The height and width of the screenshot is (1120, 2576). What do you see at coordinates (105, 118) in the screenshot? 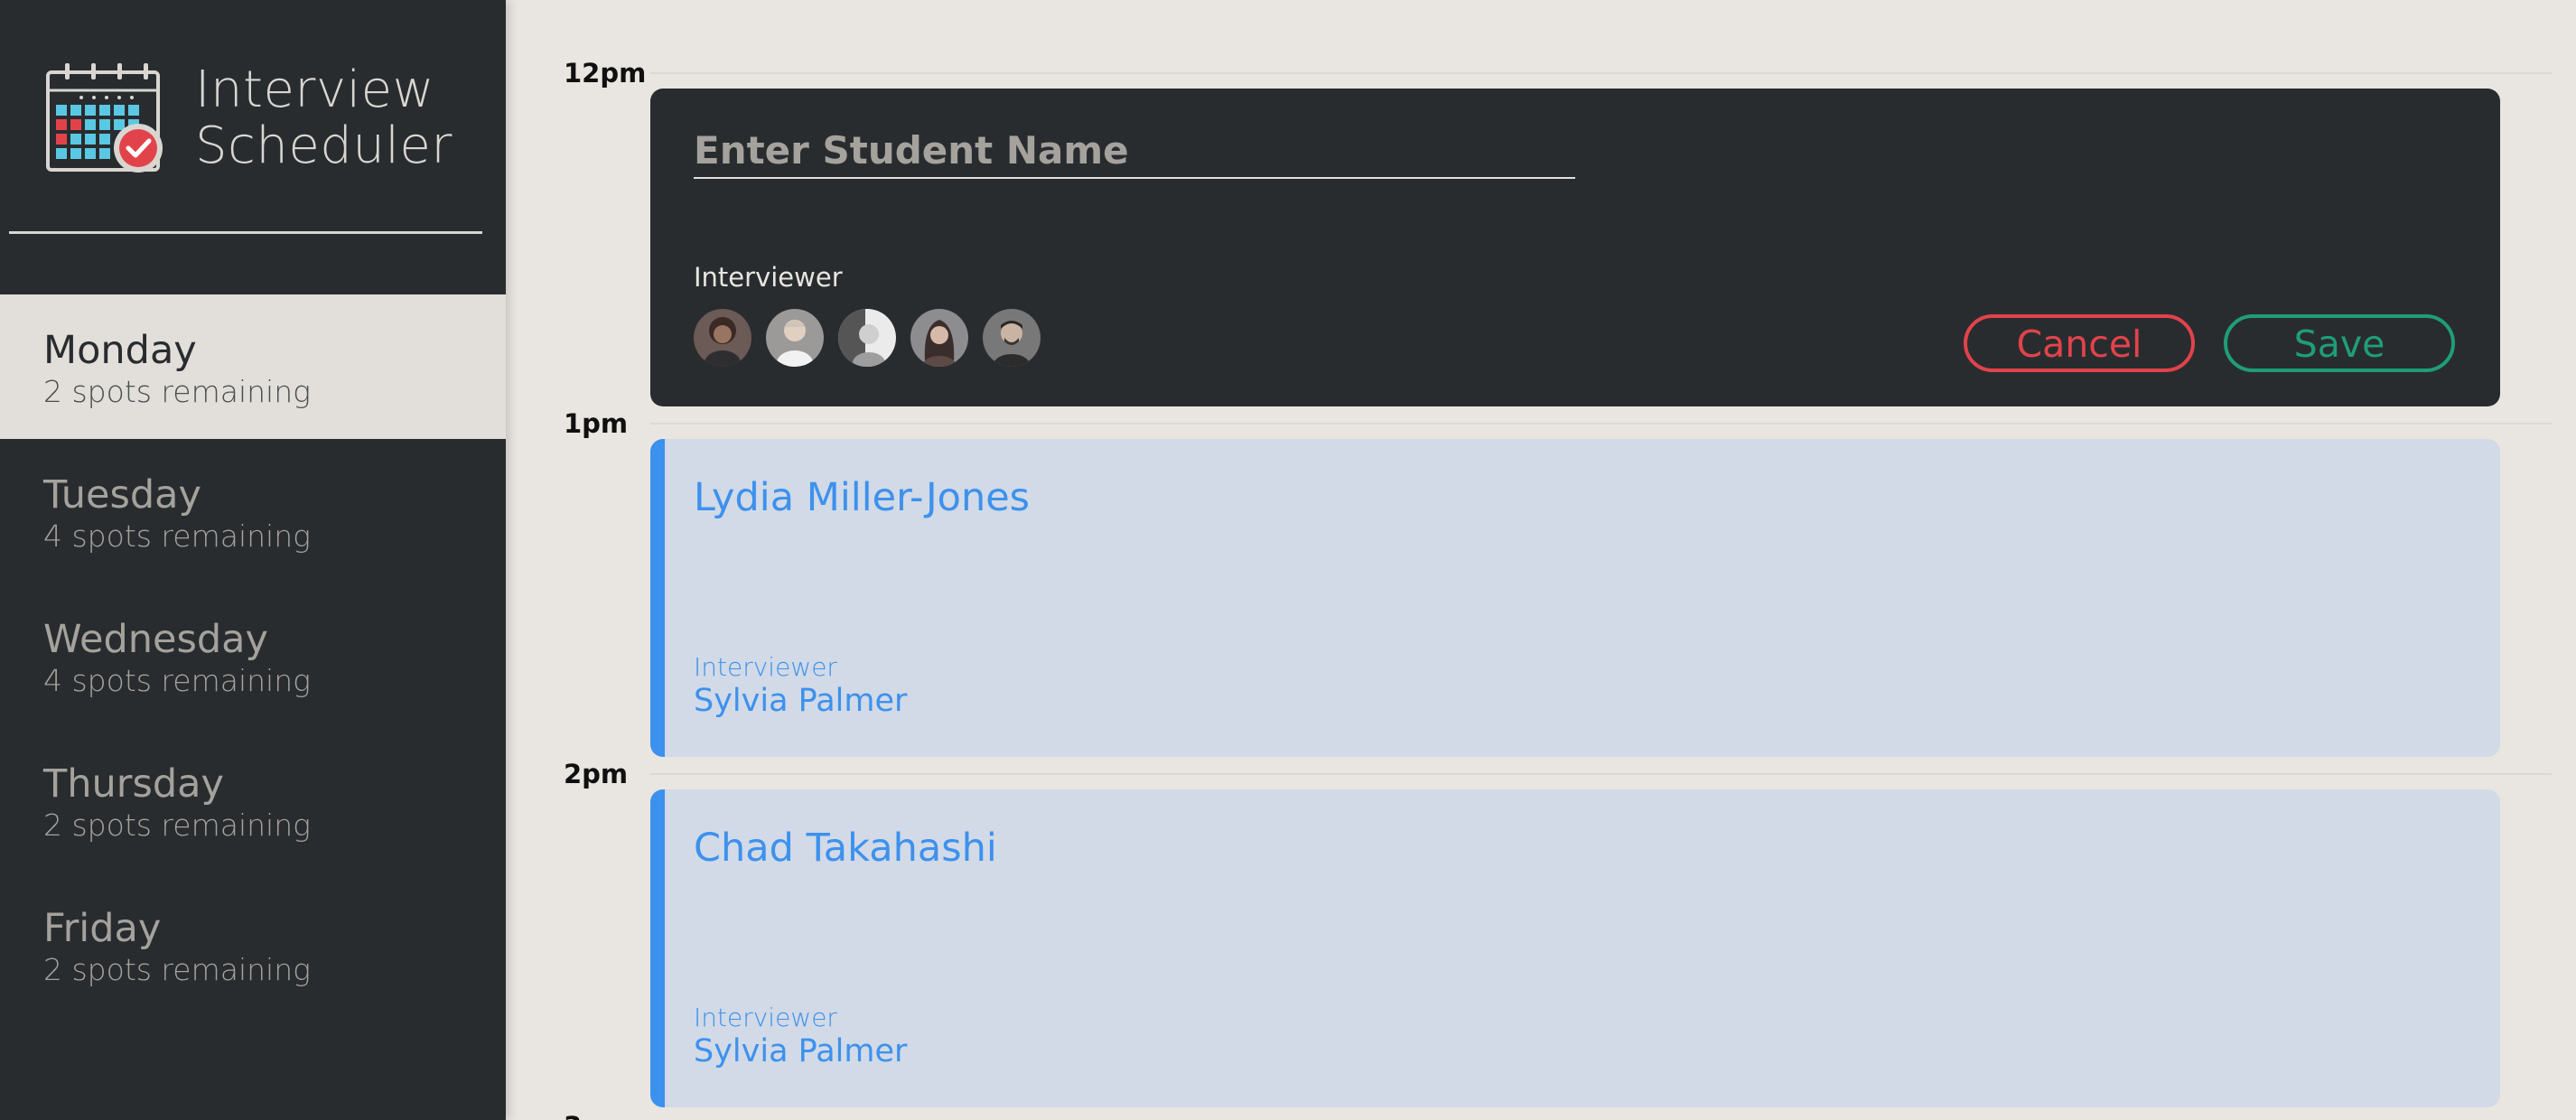
I see `calendar-check-icon` at bounding box center [105, 118].